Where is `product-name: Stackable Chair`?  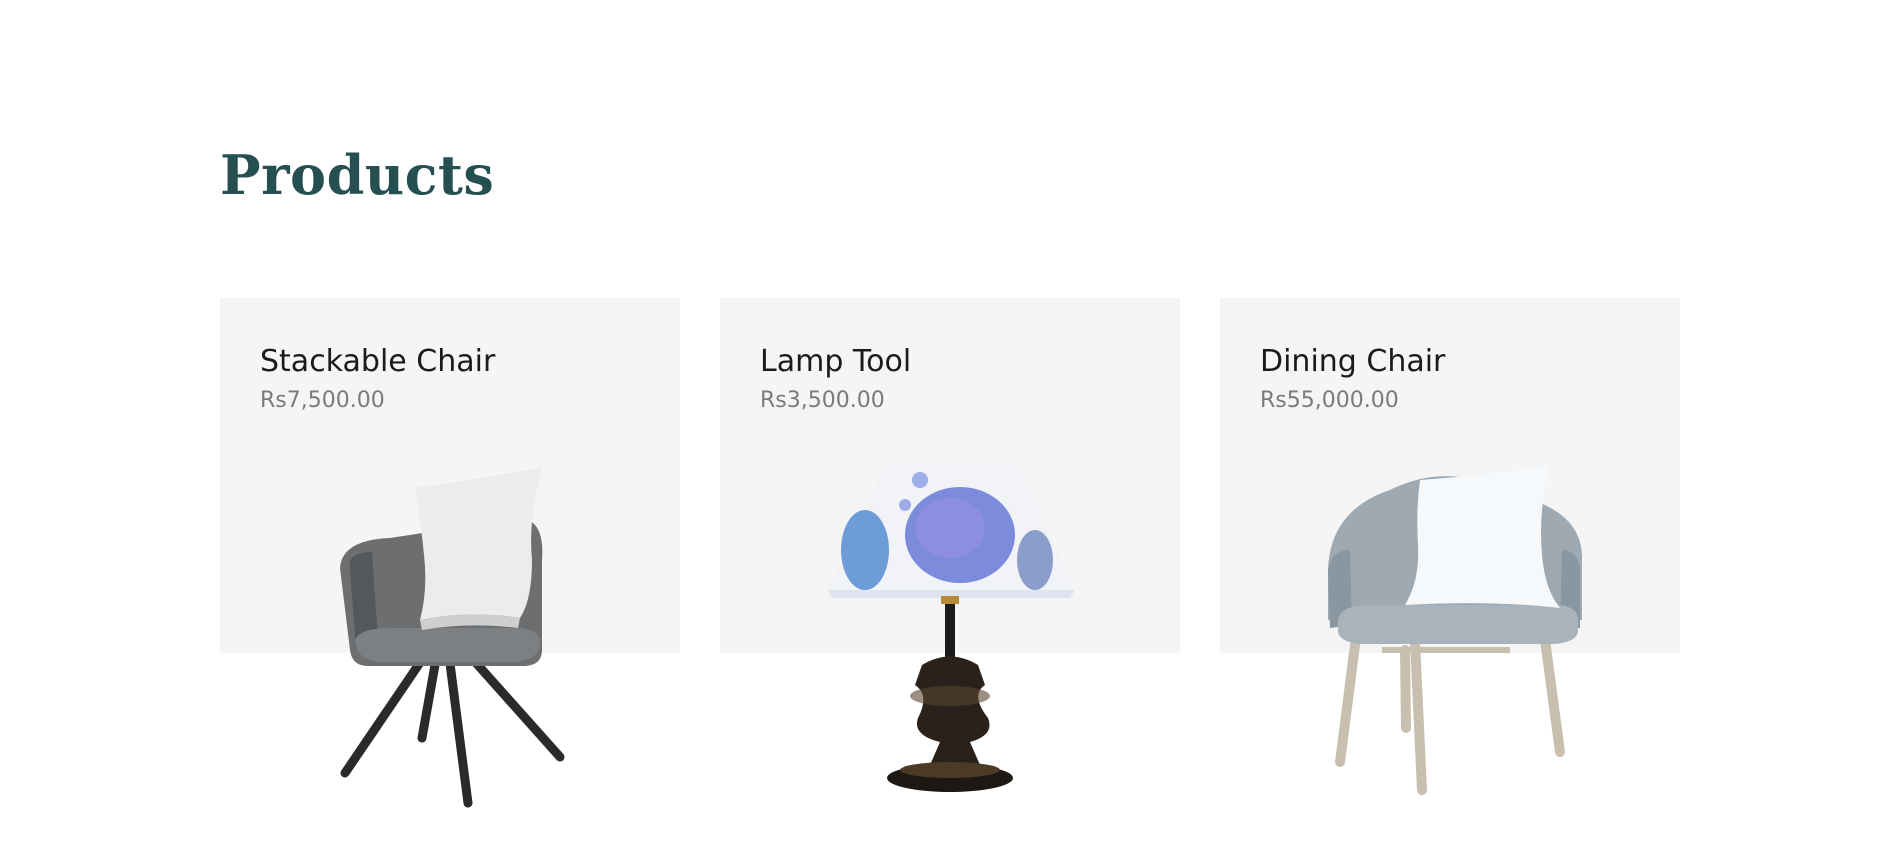 product-name: Stackable Chair is located at coordinates (377, 362).